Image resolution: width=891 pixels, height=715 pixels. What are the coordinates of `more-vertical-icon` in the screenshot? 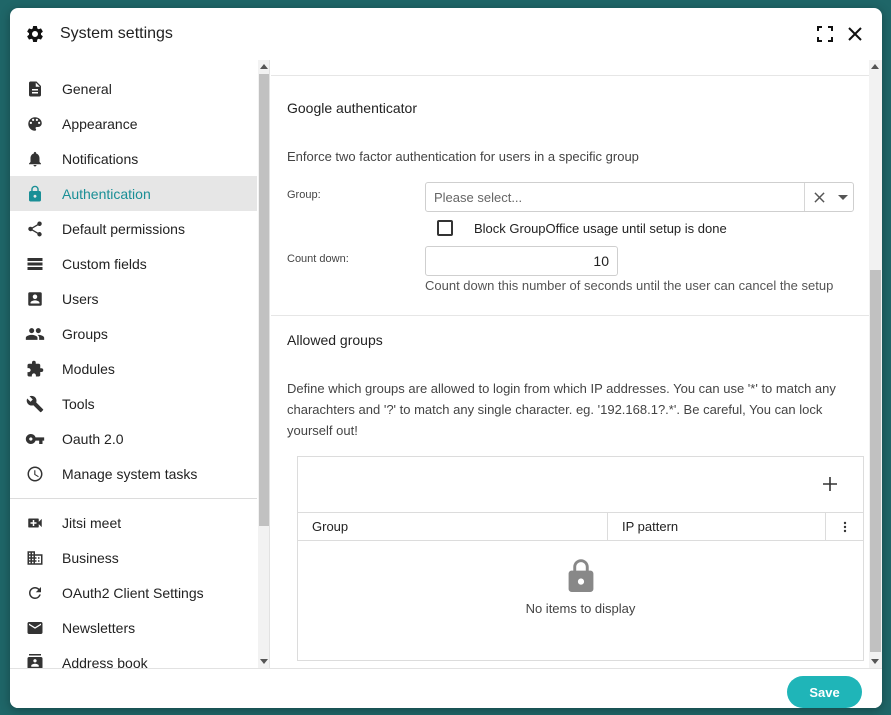 It's located at (844, 526).